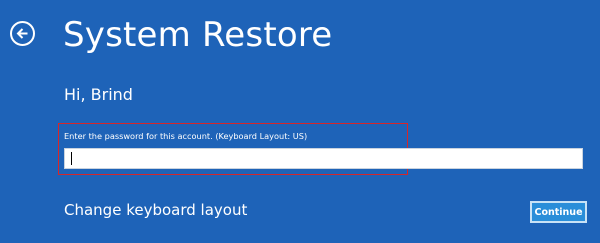  I want to click on change-keyboard-layout-link: Change keyboard layout, so click(155, 210).